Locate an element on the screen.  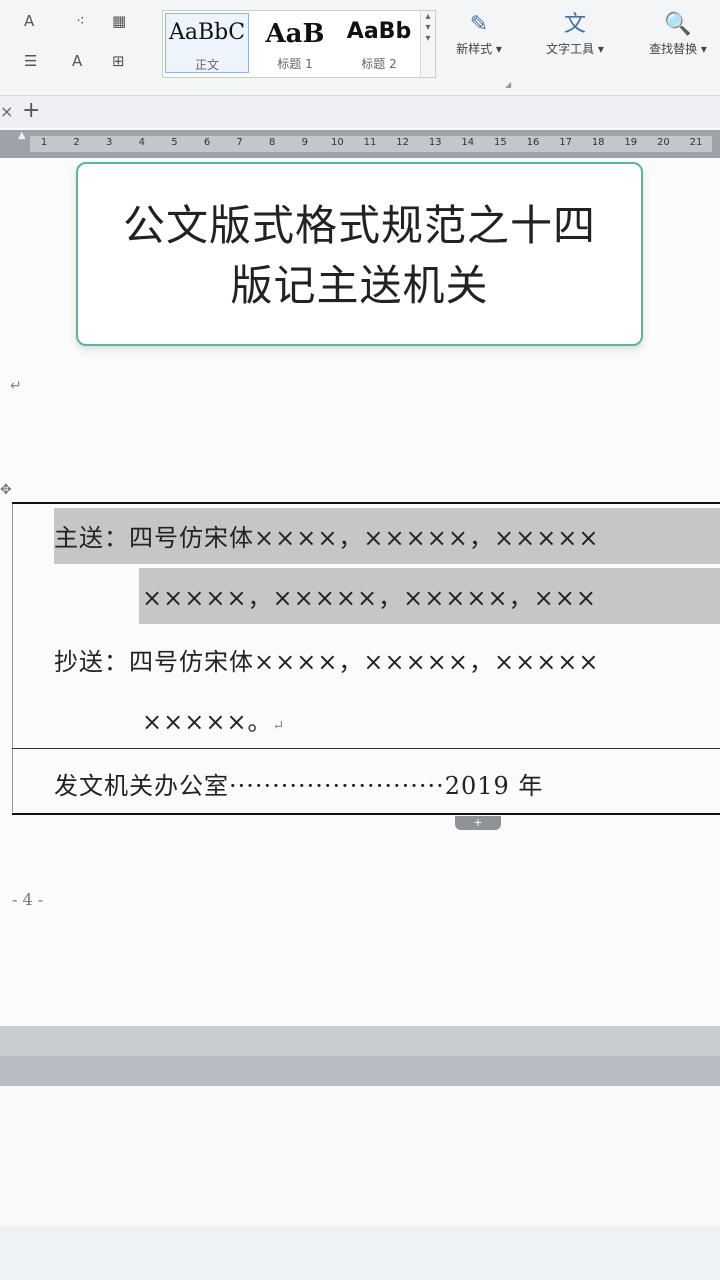
ruler-number: 2 is located at coordinates (76, 142).